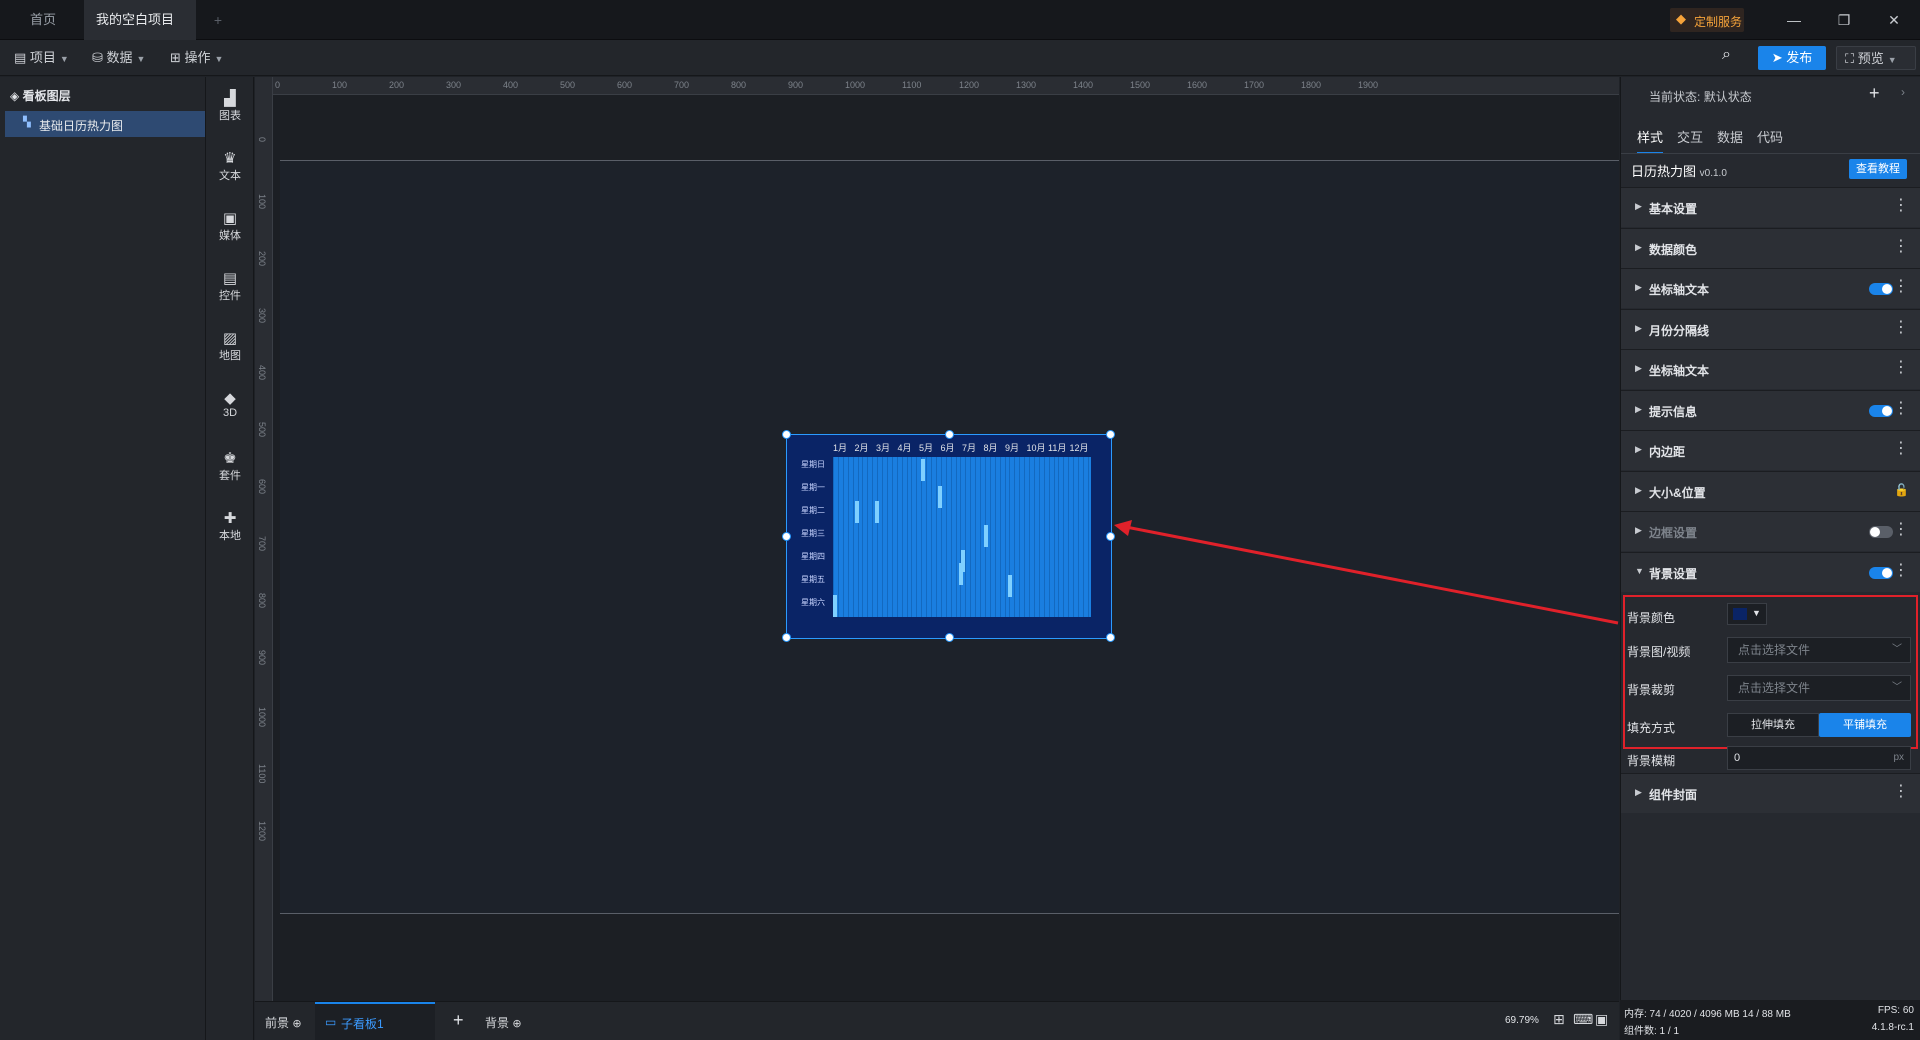  Describe the element at coordinates (912, 85) in the screenshot. I see `ruler-tick-label: 1100` at that location.